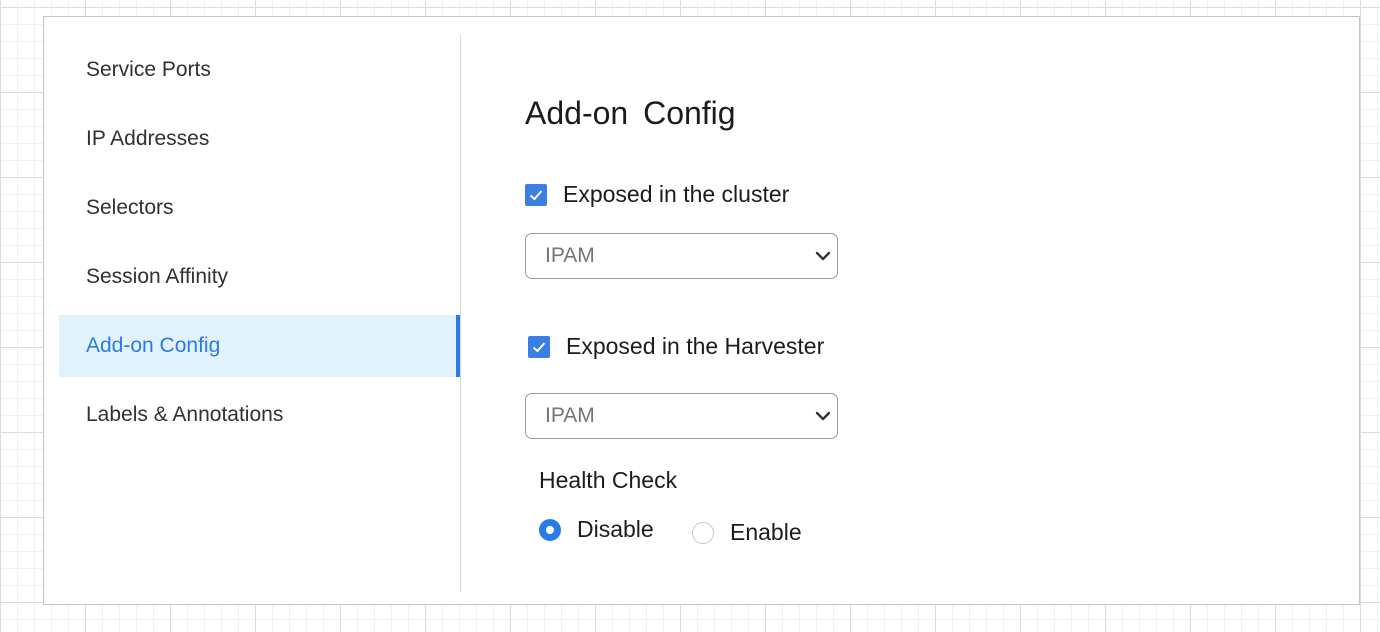  Describe the element at coordinates (681, 256) in the screenshot. I see `cluster-ipam-select: IPAM` at that location.